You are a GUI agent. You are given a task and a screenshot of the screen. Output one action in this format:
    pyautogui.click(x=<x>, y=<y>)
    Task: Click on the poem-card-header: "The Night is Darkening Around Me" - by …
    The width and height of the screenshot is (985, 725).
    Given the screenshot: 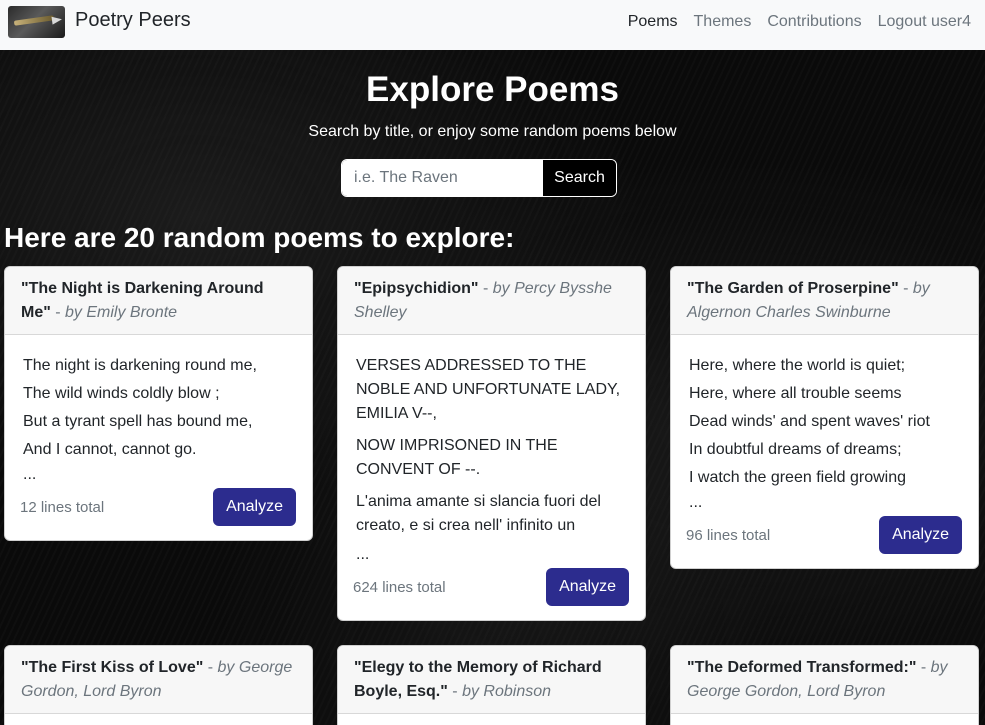 What is the action you would take?
    pyautogui.click(x=158, y=301)
    